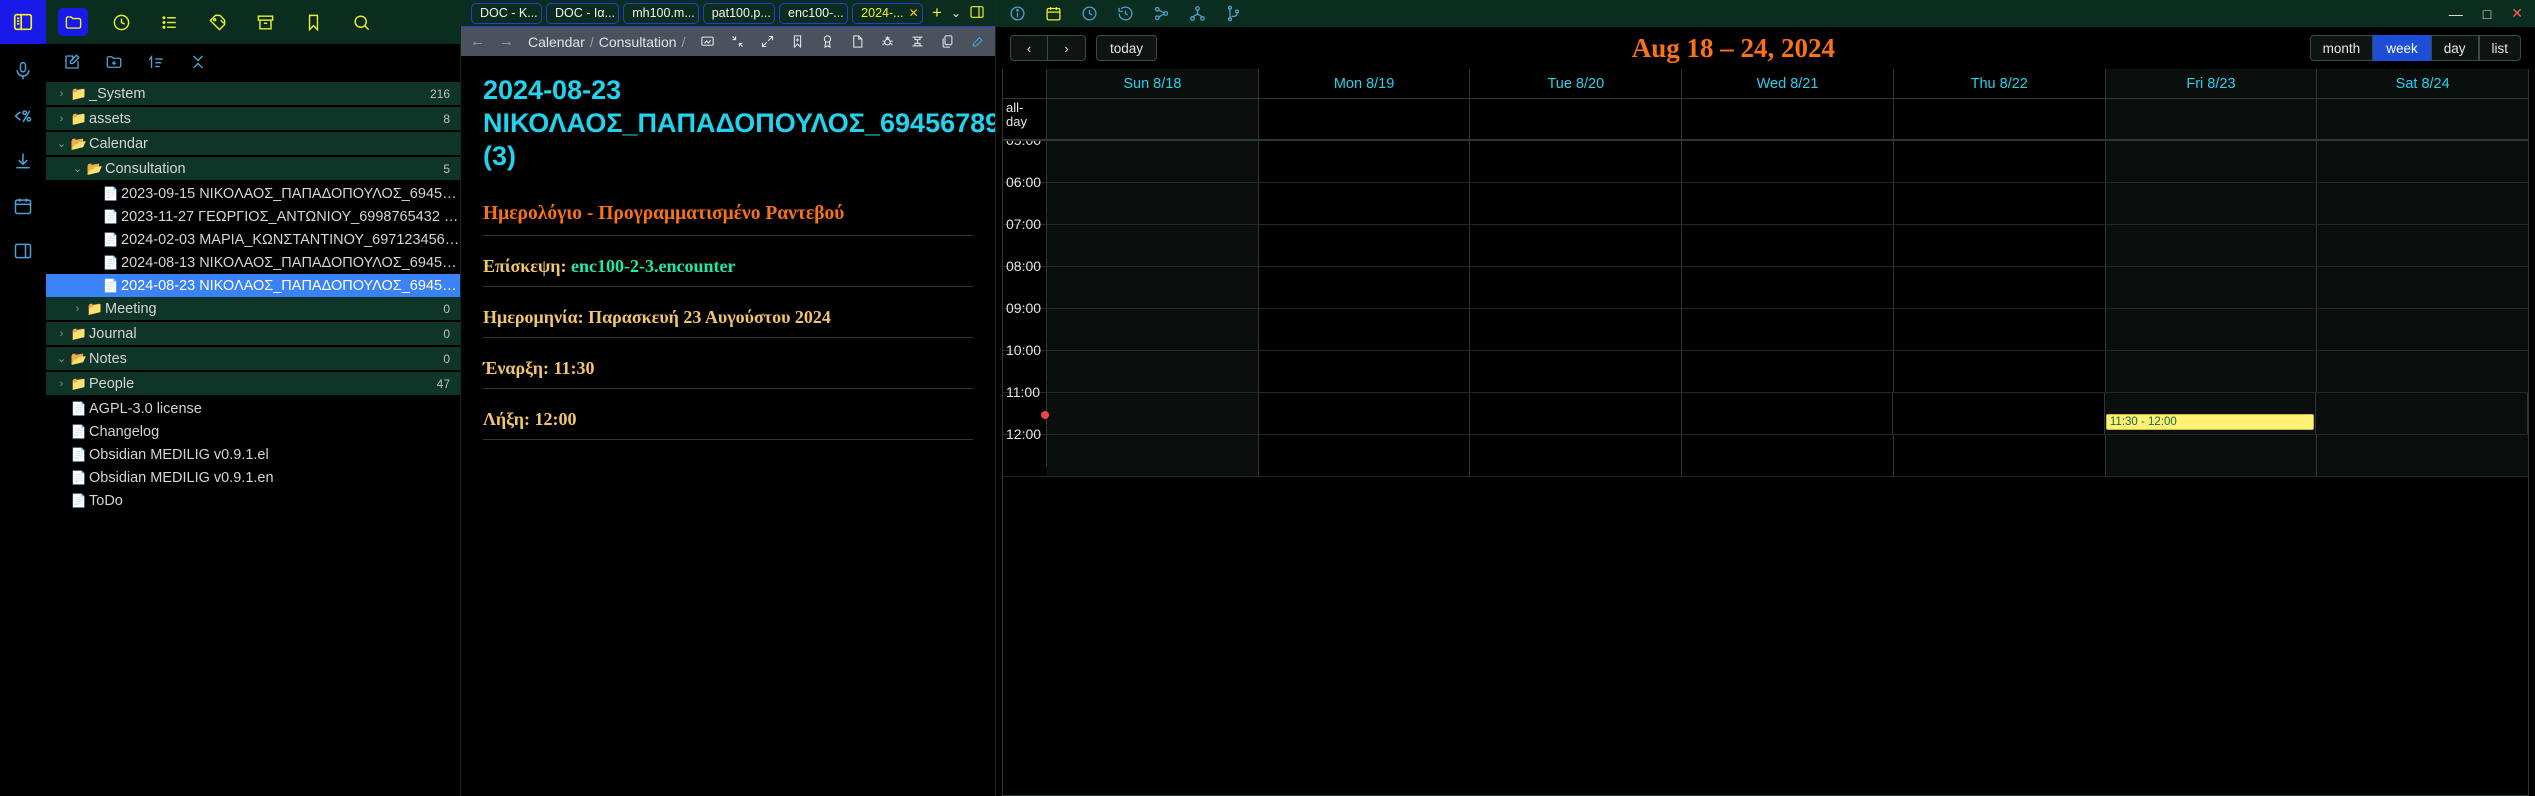  Describe the element at coordinates (73, 22) in the screenshot. I see `folder-icon` at that location.